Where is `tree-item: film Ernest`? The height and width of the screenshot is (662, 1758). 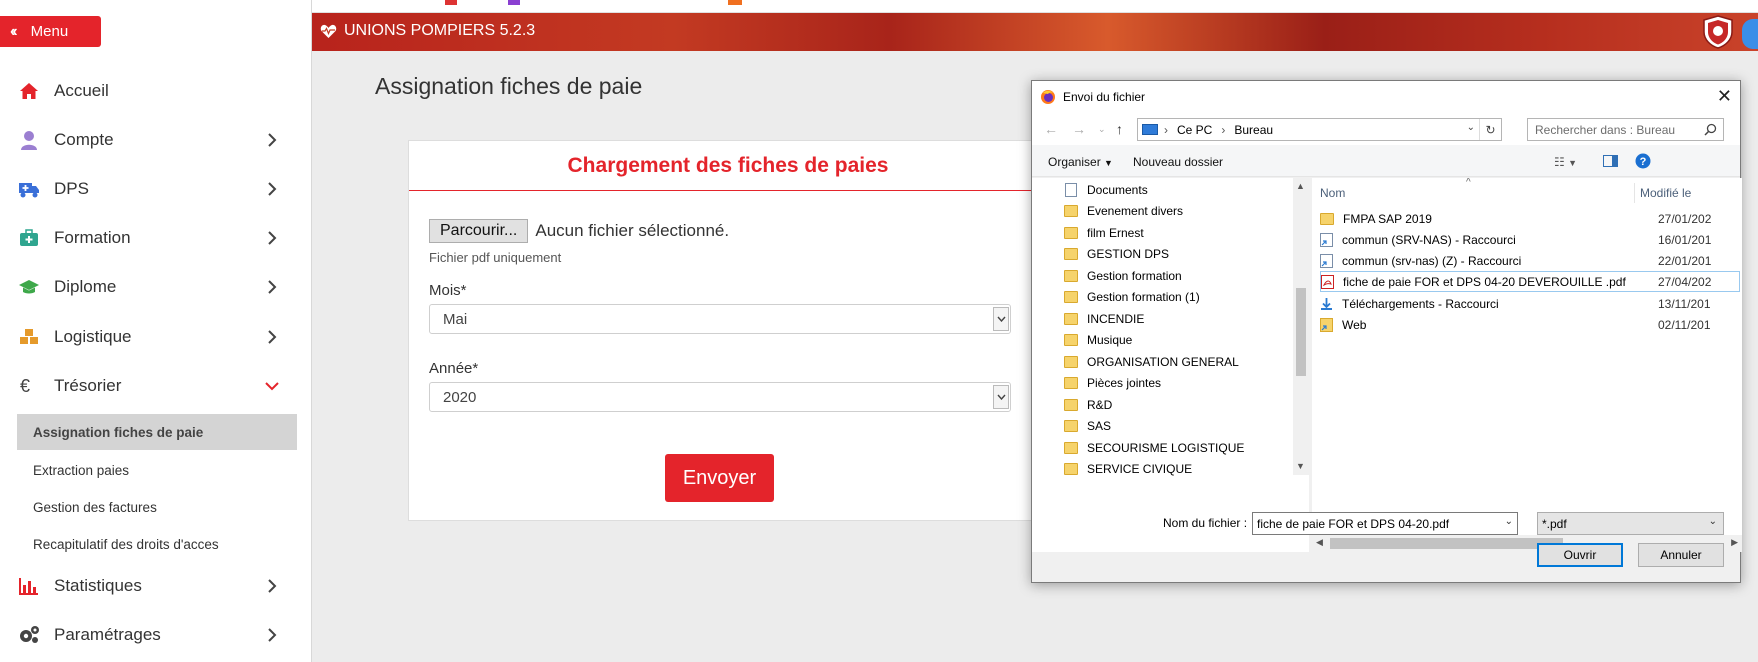
tree-item: film Ernest is located at coordinates (1104, 232).